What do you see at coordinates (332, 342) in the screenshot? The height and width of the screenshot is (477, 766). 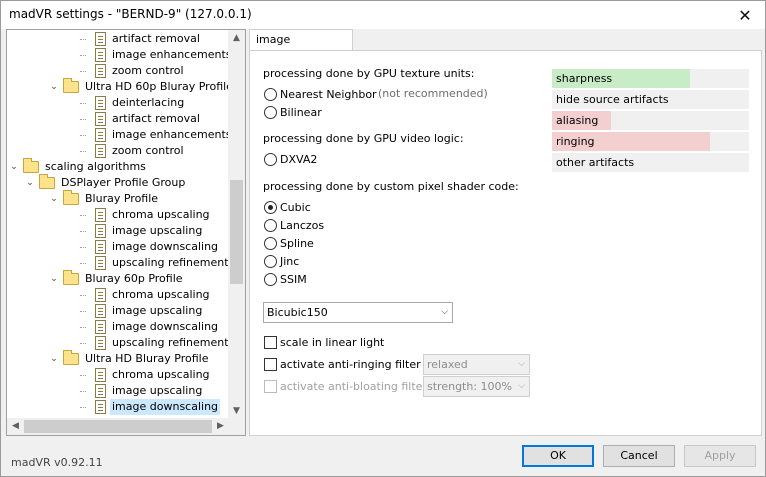 I see `linear-light-label: scale in linear light` at bounding box center [332, 342].